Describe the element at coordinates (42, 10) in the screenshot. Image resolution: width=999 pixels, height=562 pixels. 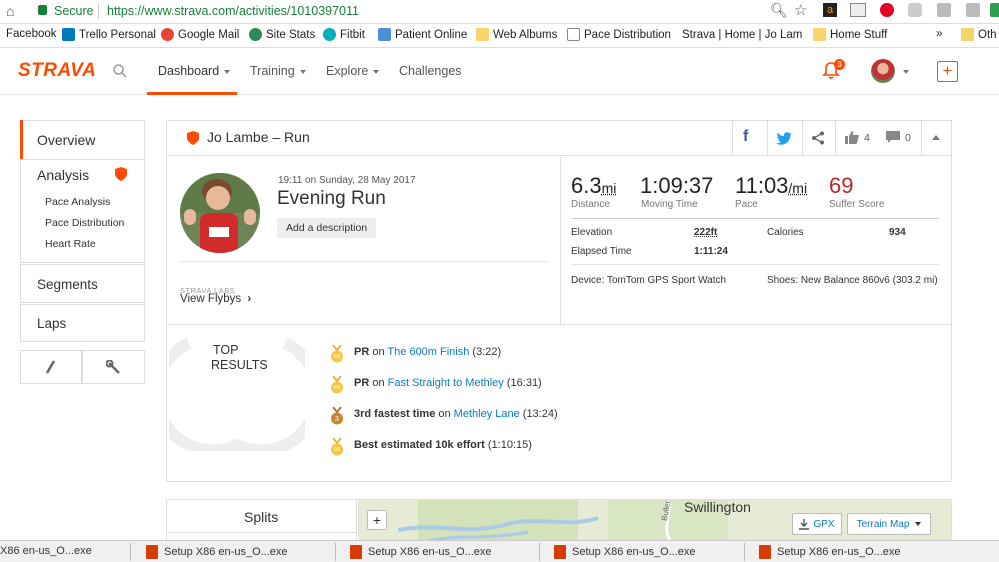
I see `lock-icon` at that location.